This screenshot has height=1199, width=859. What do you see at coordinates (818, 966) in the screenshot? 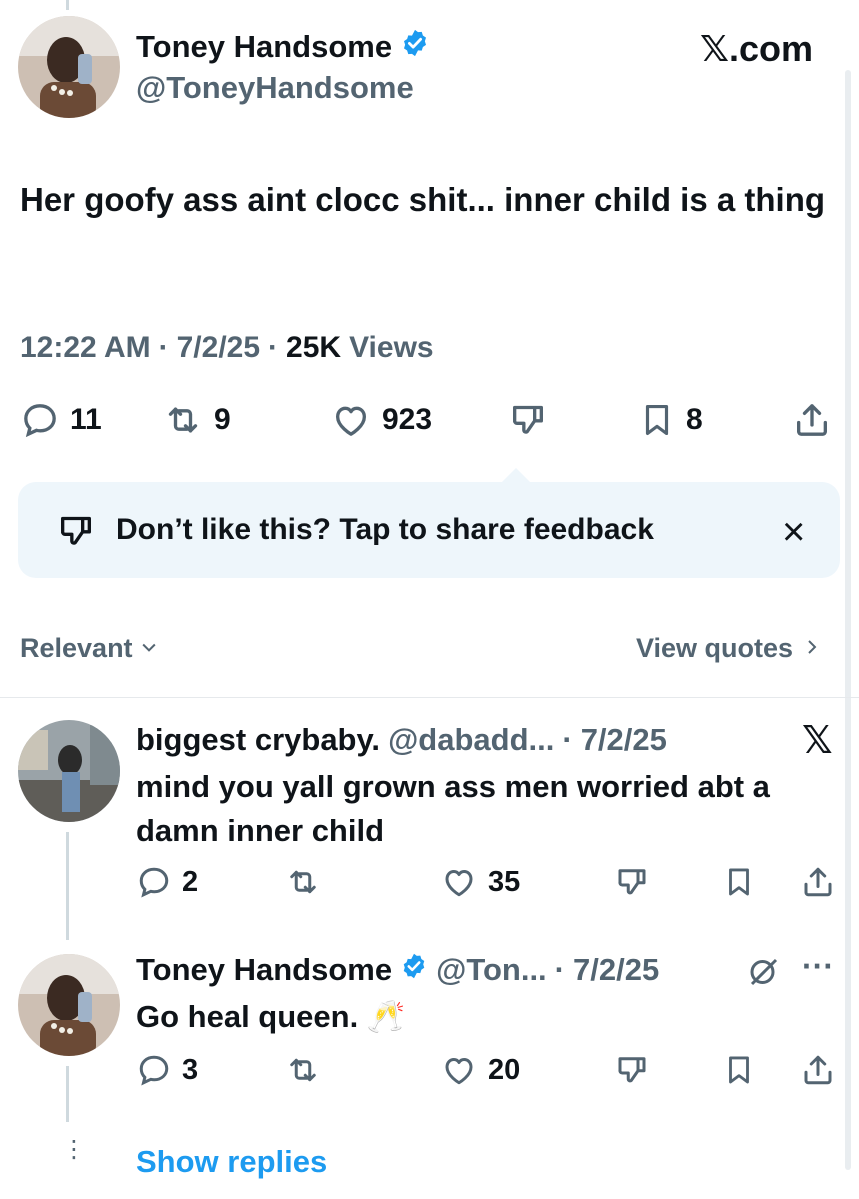
I see `more-options-icon: ···` at bounding box center [818, 966].